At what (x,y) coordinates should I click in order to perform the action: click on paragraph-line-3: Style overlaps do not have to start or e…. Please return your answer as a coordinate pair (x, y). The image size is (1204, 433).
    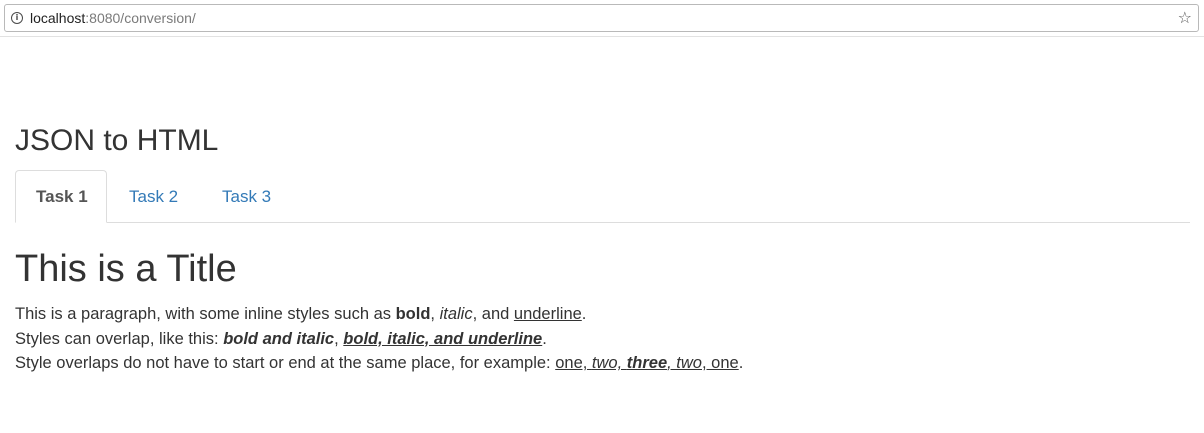
    Looking at the image, I should click on (379, 363).